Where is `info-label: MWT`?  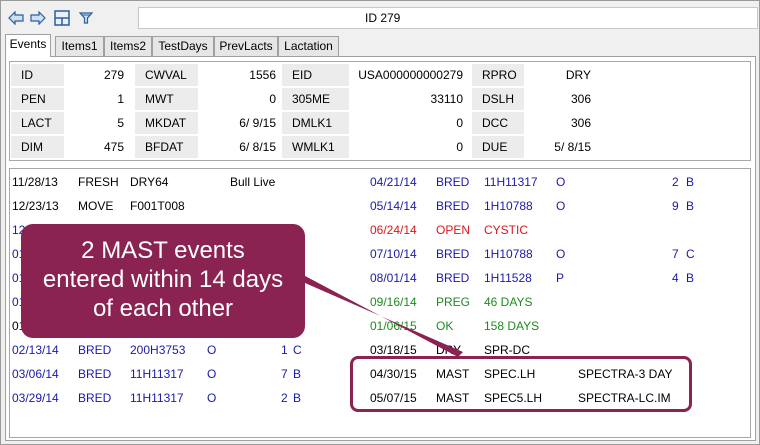
info-label: MWT is located at coordinates (166, 99).